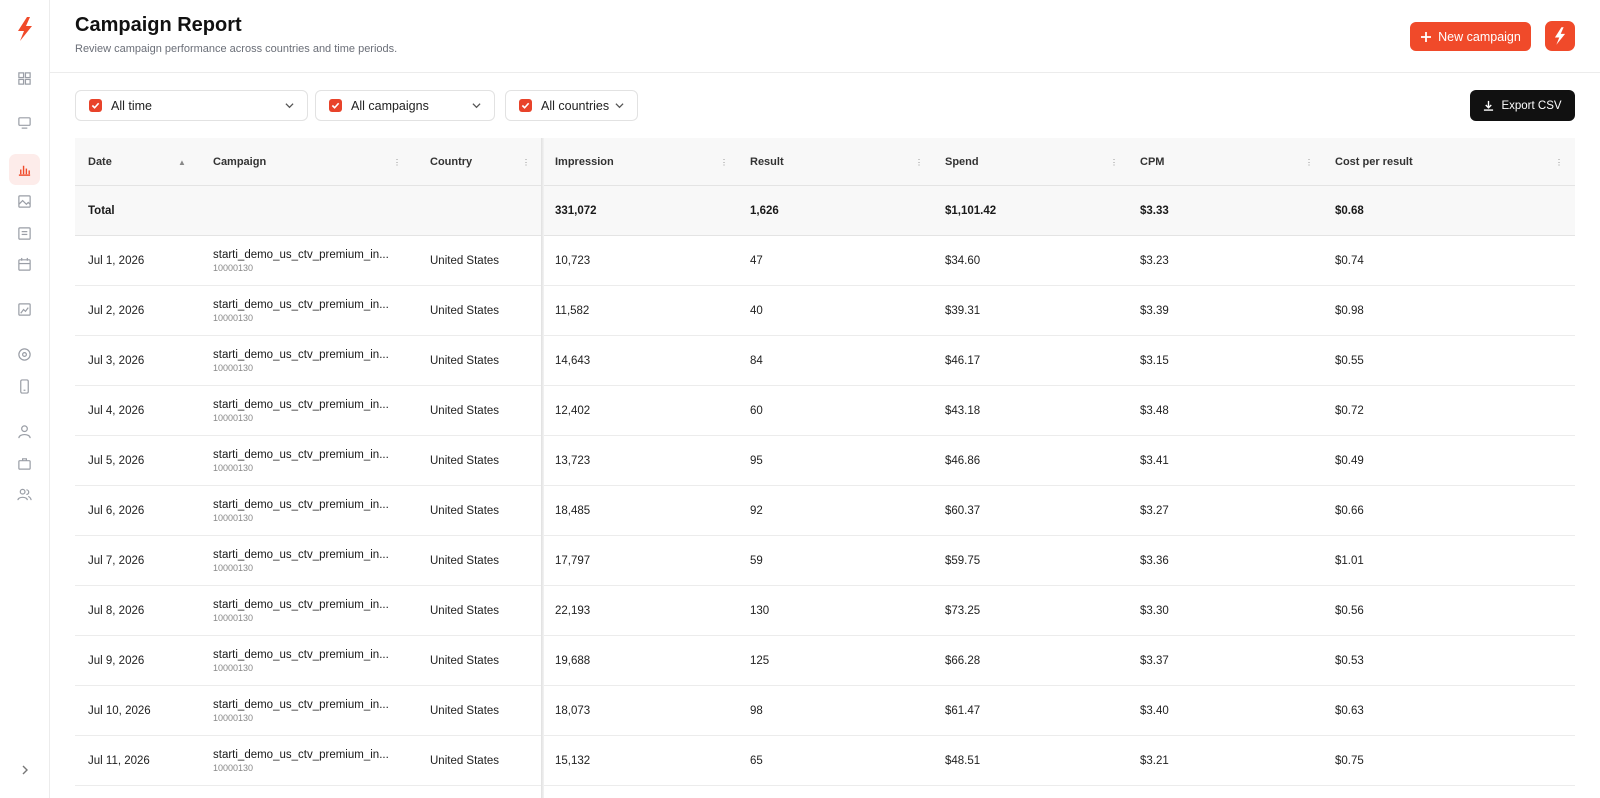 This screenshot has width=1600, height=798. What do you see at coordinates (24, 431) in the screenshot?
I see `user-icon` at bounding box center [24, 431].